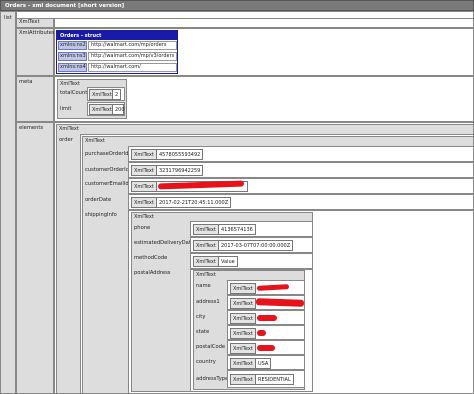 The image size is (474, 394). What do you see at coordinates (66, 109) in the screenshot?
I see `limit-label: limit` at bounding box center [66, 109].